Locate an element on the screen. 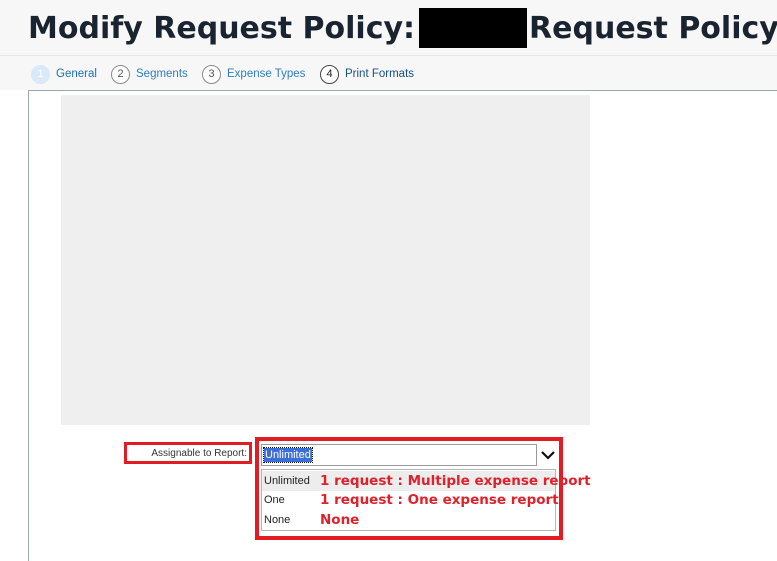  step-expense-types: 3 Expense Types is located at coordinates (253, 74).